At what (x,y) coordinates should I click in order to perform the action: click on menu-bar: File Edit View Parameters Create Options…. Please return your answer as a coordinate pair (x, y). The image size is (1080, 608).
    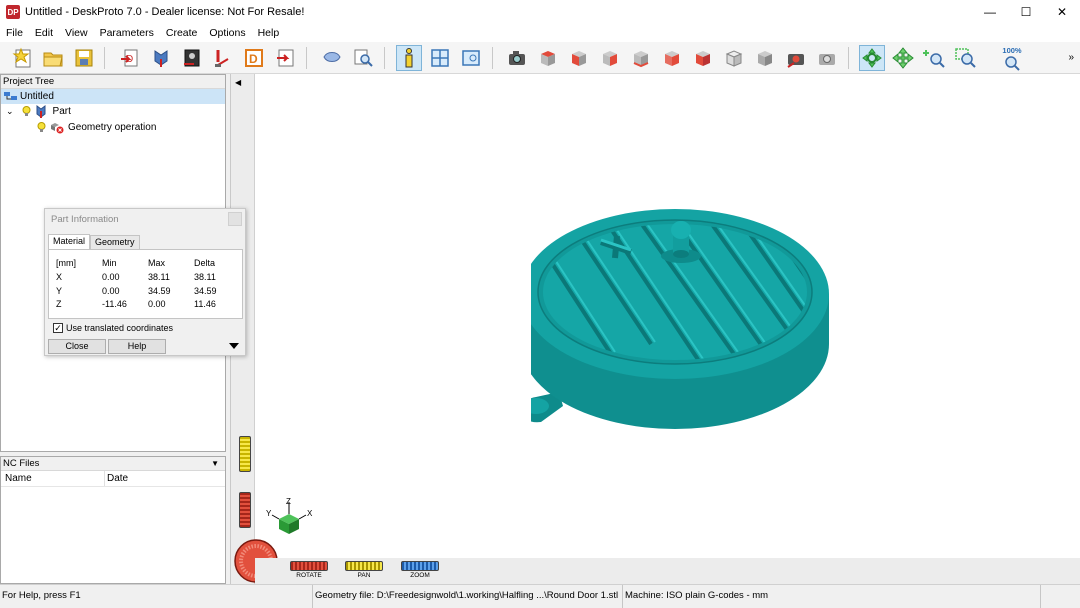
    Looking at the image, I should click on (540, 33).